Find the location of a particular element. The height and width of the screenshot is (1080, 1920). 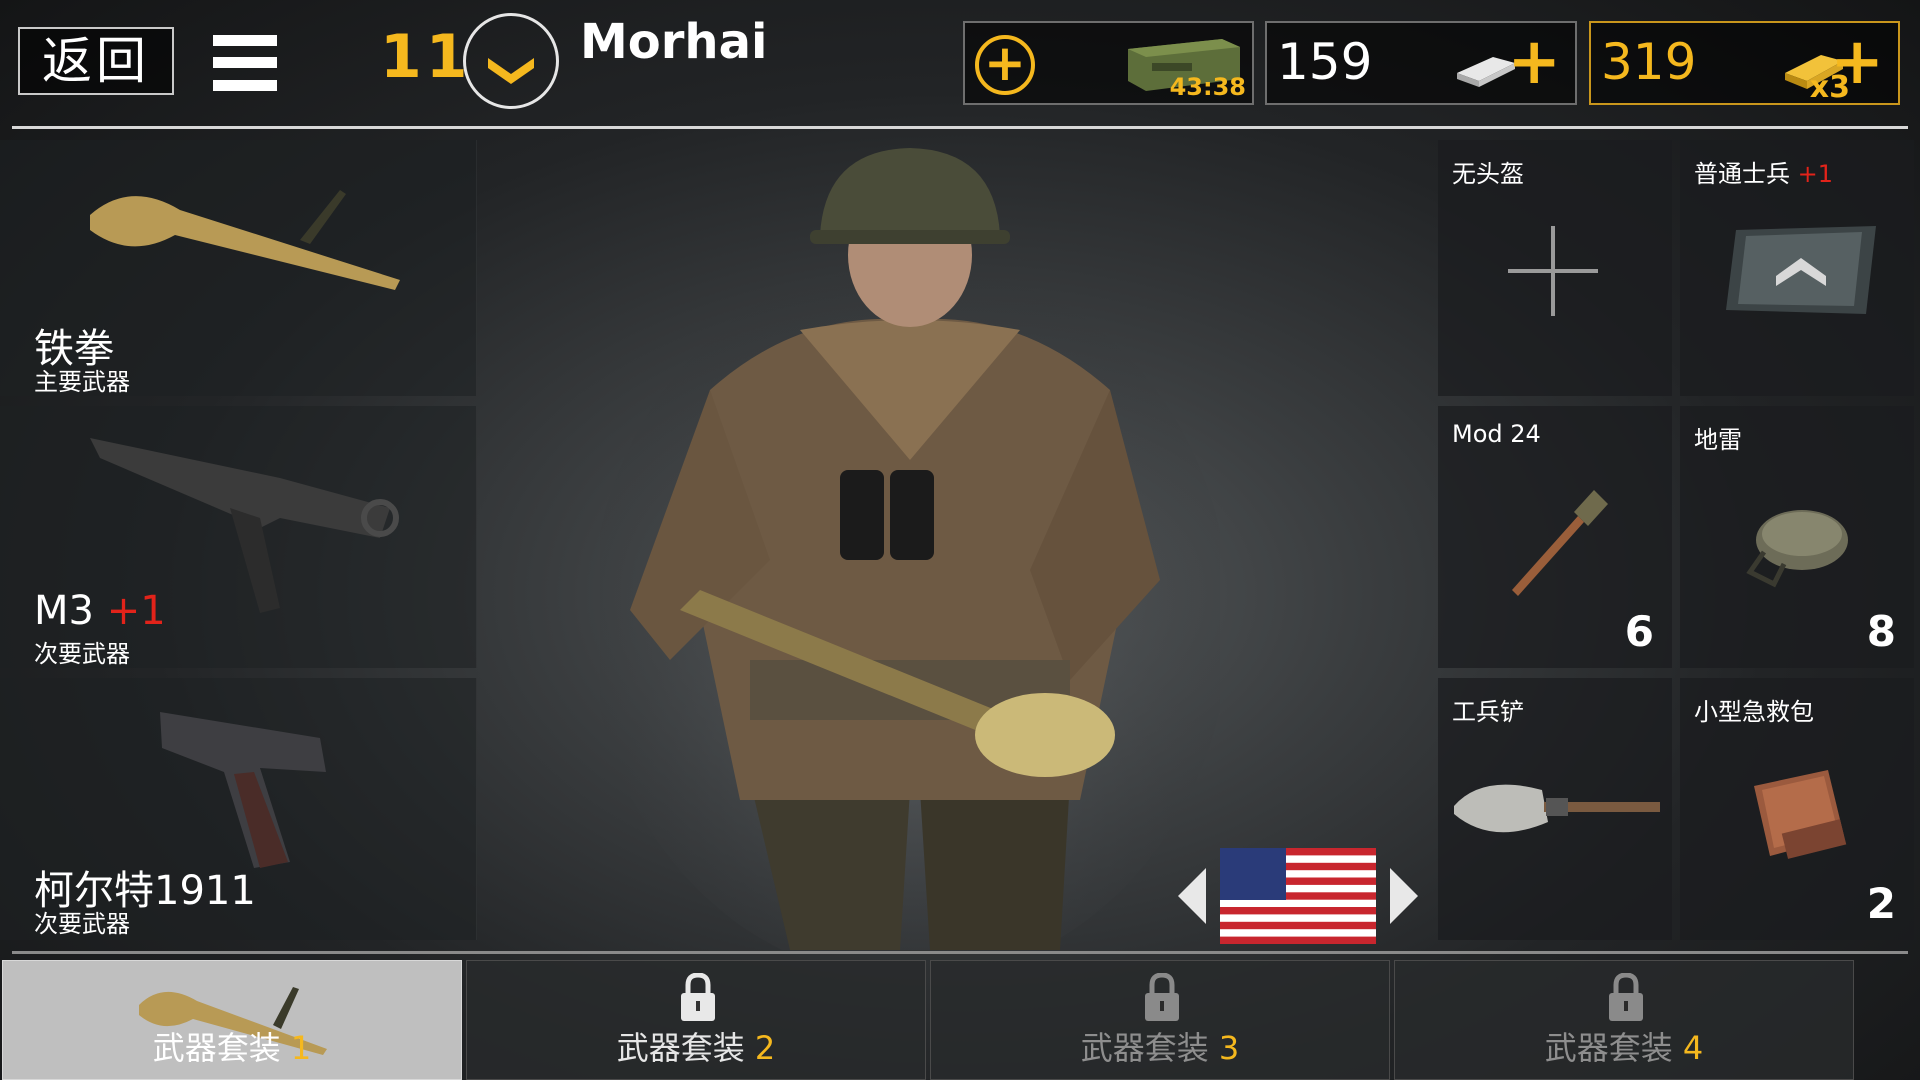

next-faction-arrow-icon is located at coordinates (1403, 896).